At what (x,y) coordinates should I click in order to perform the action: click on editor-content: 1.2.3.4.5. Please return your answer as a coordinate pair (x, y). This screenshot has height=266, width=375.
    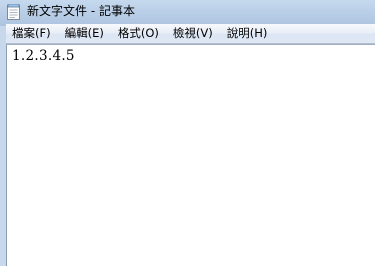
    Looking at the image, I should click on (43, 56).